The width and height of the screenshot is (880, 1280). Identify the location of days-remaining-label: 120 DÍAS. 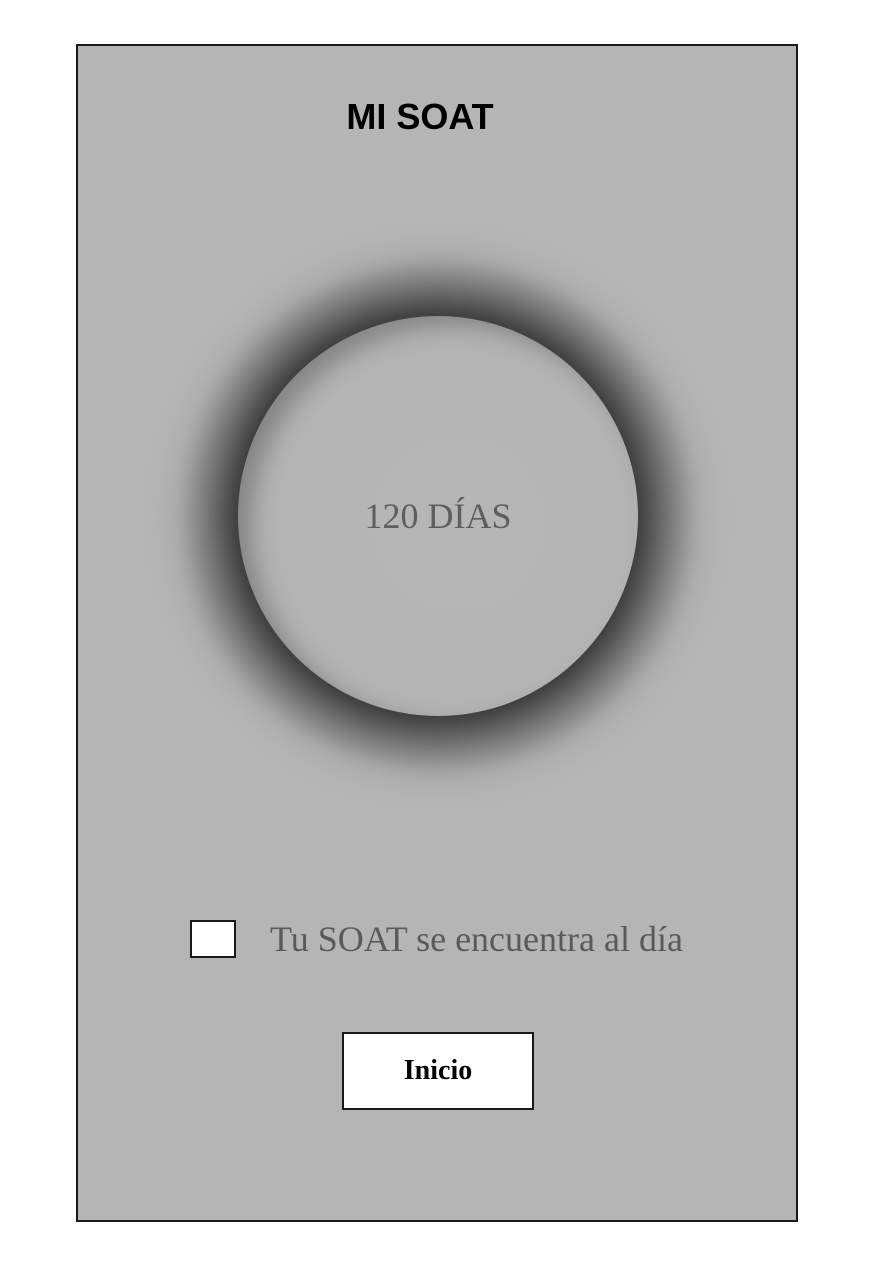
(438, 516).